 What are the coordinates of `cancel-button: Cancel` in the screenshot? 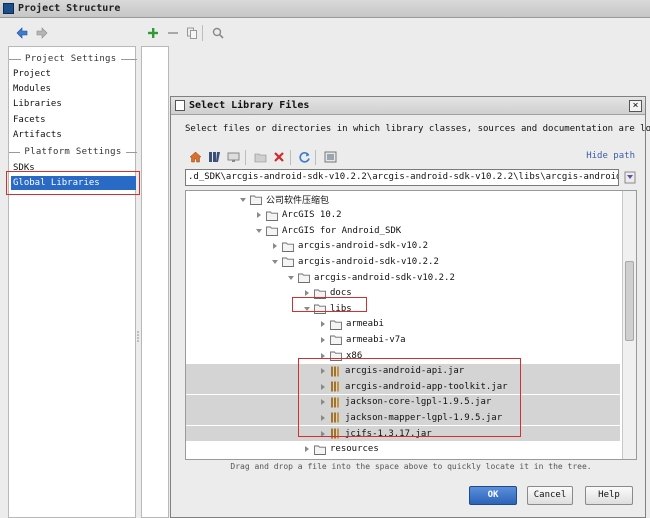 It's located at (550, 495).